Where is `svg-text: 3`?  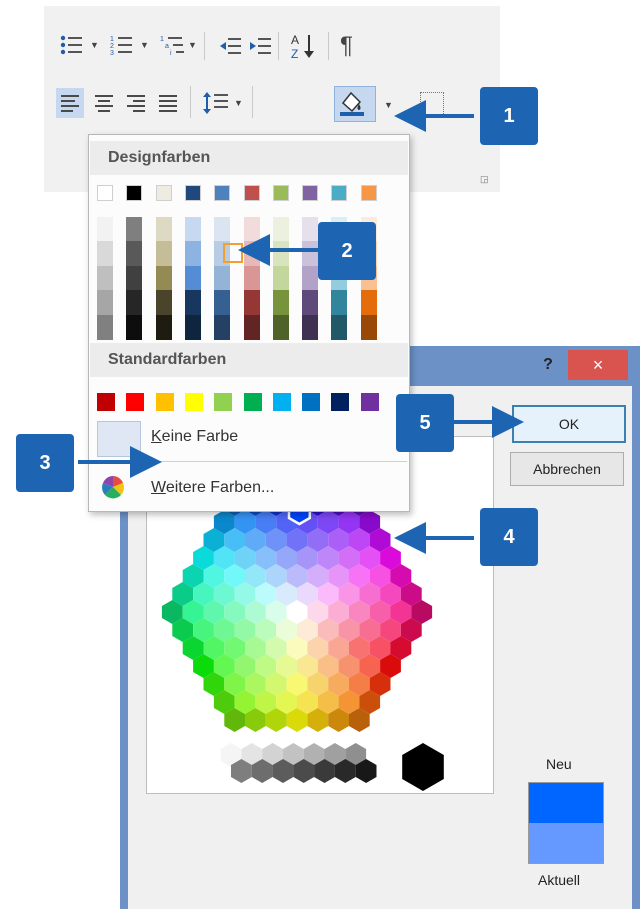
svg-text: 3 is located at coordinates (112, 53).